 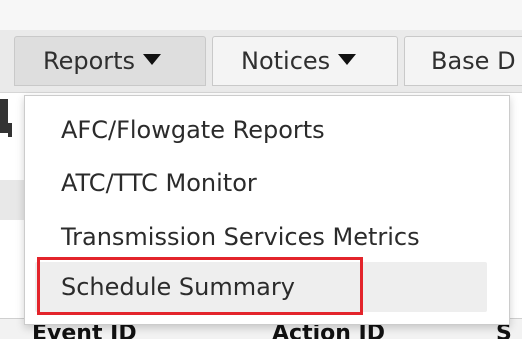 I want to click on top-strip, so click(x=261, y=15).